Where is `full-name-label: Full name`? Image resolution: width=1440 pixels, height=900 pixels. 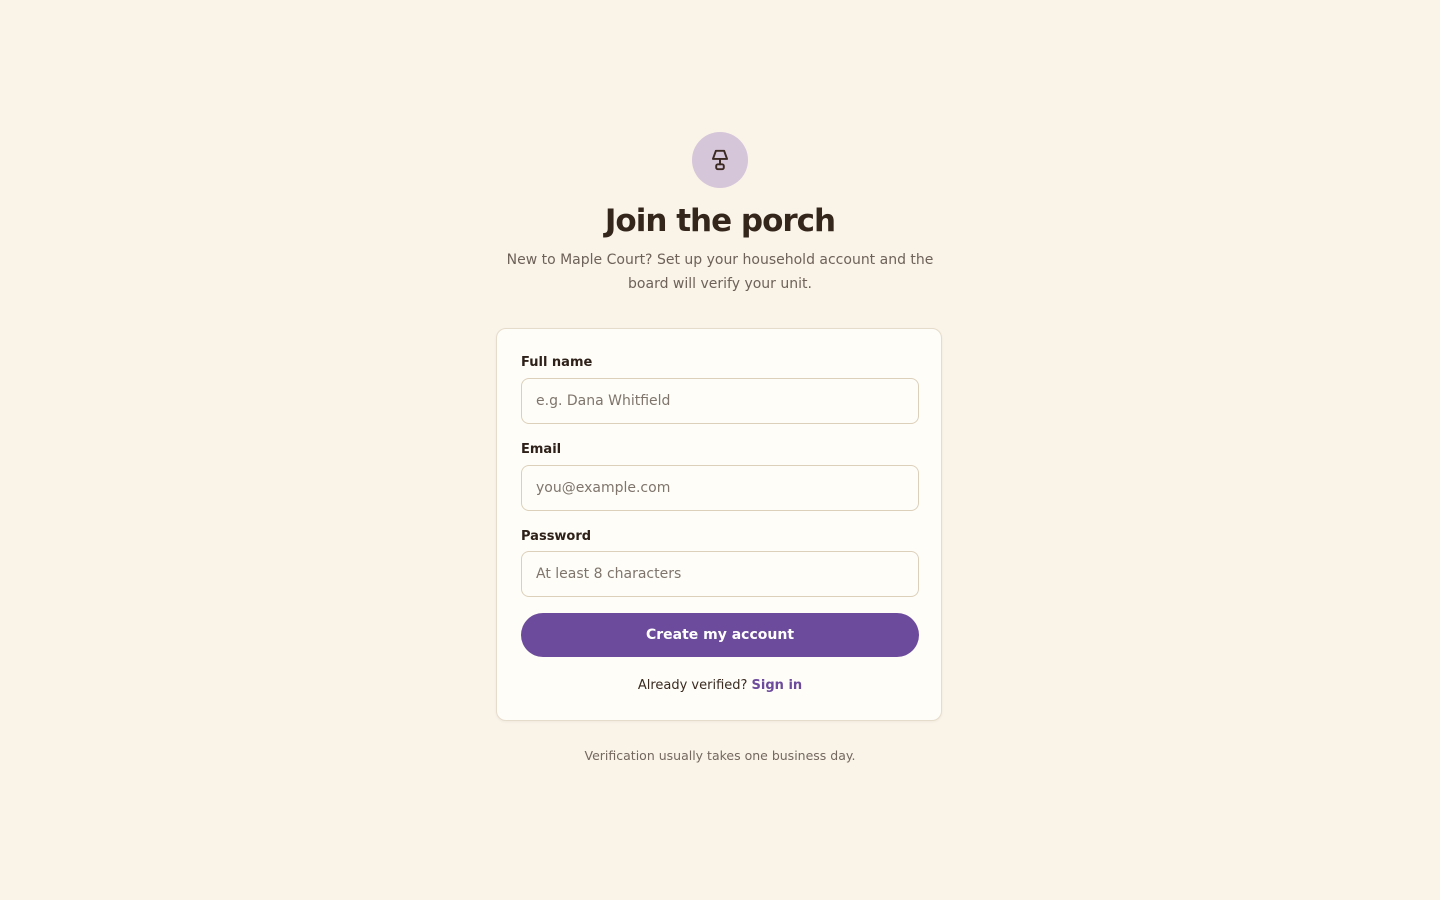
full-name-label: Full name is located at coordinates (557, 362).